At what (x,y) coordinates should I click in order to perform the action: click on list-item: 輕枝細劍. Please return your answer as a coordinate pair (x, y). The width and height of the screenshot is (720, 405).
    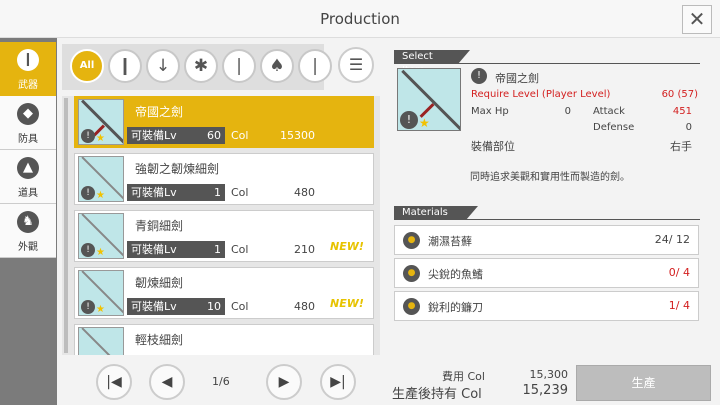
    Looking at the image, I should click on (224, 339).